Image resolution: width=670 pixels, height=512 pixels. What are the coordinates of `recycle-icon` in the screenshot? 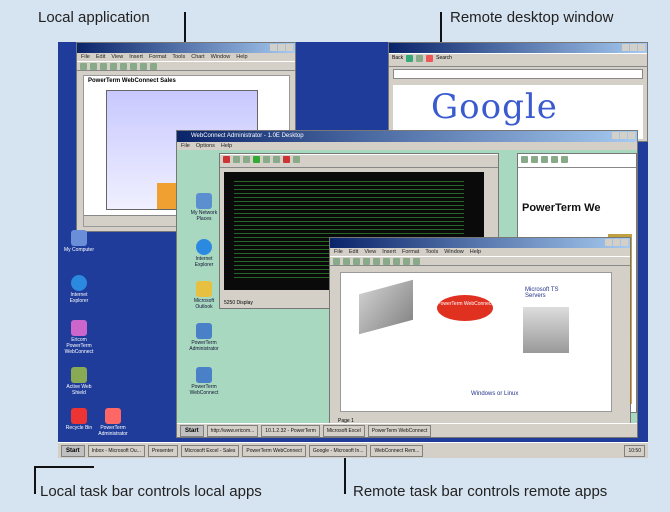 It's located at (79, 416).